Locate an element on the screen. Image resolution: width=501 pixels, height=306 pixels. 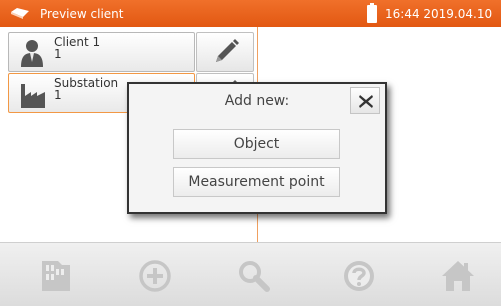
factory-icon is located at coordinates (33, 96).